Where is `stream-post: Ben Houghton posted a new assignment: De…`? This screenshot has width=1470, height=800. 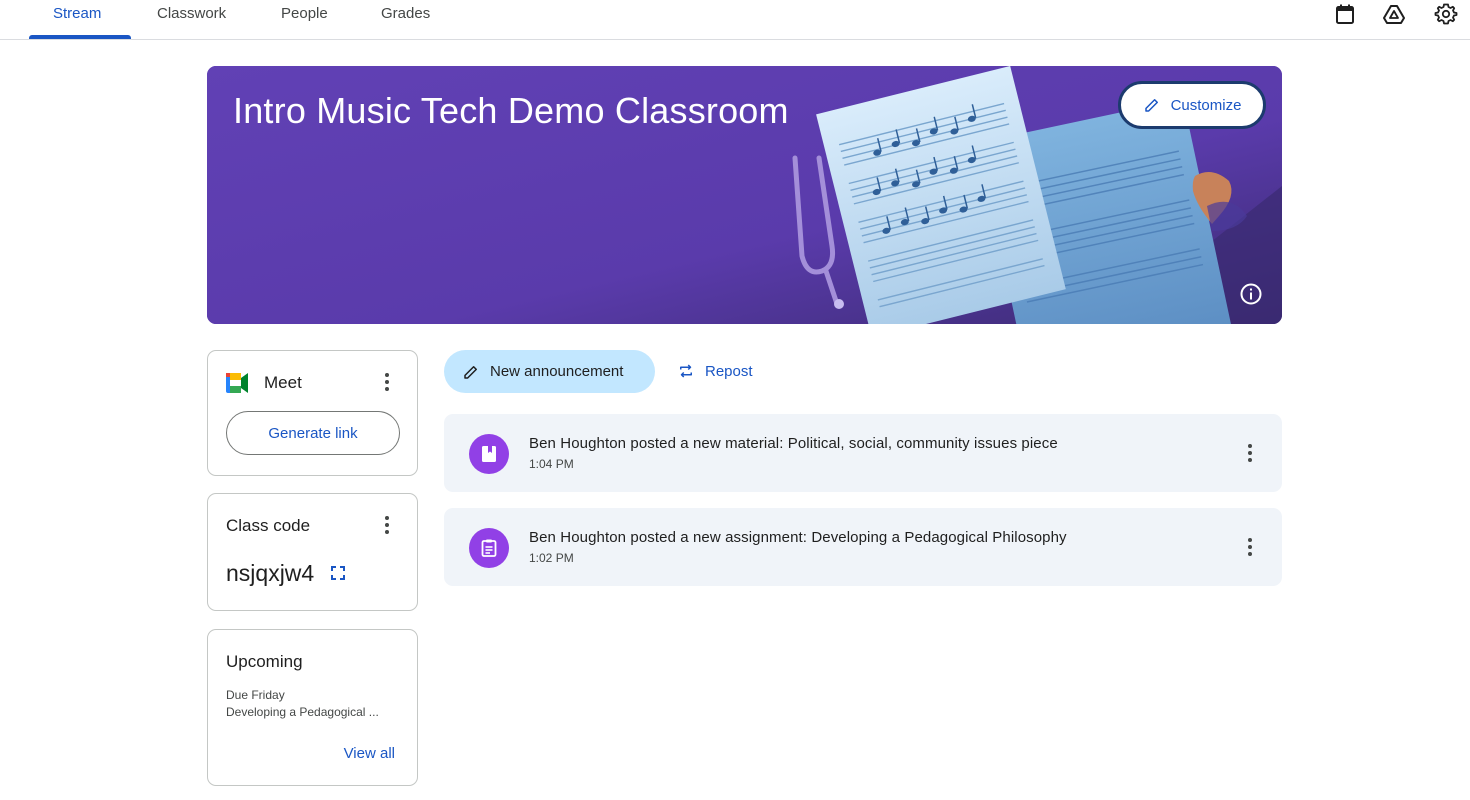
stream-post: Ben Houghton posted a new assignment: De… is located at coordinates (863, 547).